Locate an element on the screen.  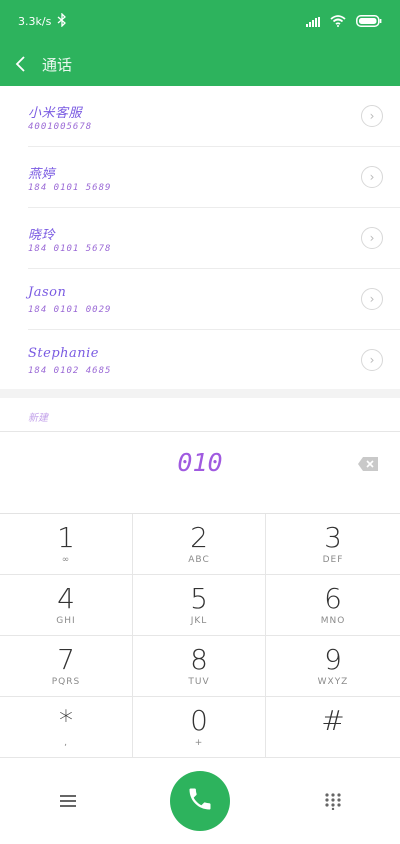
key-6: 6 MNO is located at coordinates (333, 605).